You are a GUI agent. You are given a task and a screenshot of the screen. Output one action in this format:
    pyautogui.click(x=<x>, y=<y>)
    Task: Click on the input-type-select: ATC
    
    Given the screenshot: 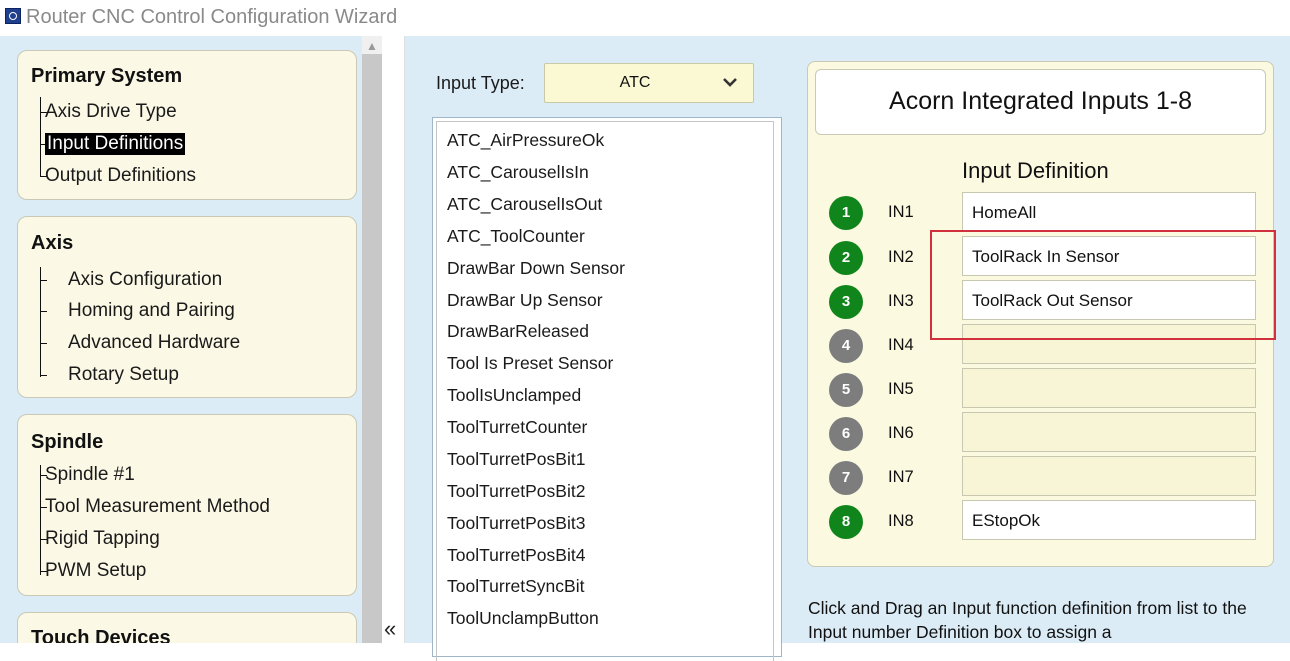 What is the action you would take?
    pyautogui.click(x=649, y=83)
    